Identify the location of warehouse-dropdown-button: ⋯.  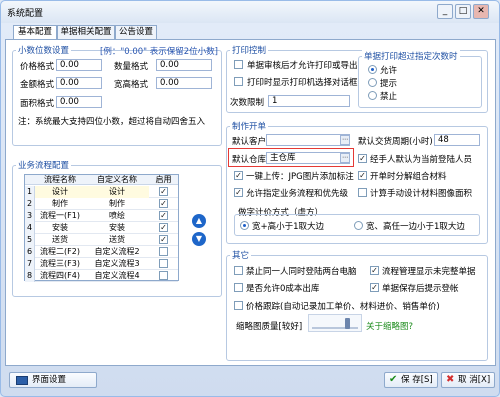
(345, 158).